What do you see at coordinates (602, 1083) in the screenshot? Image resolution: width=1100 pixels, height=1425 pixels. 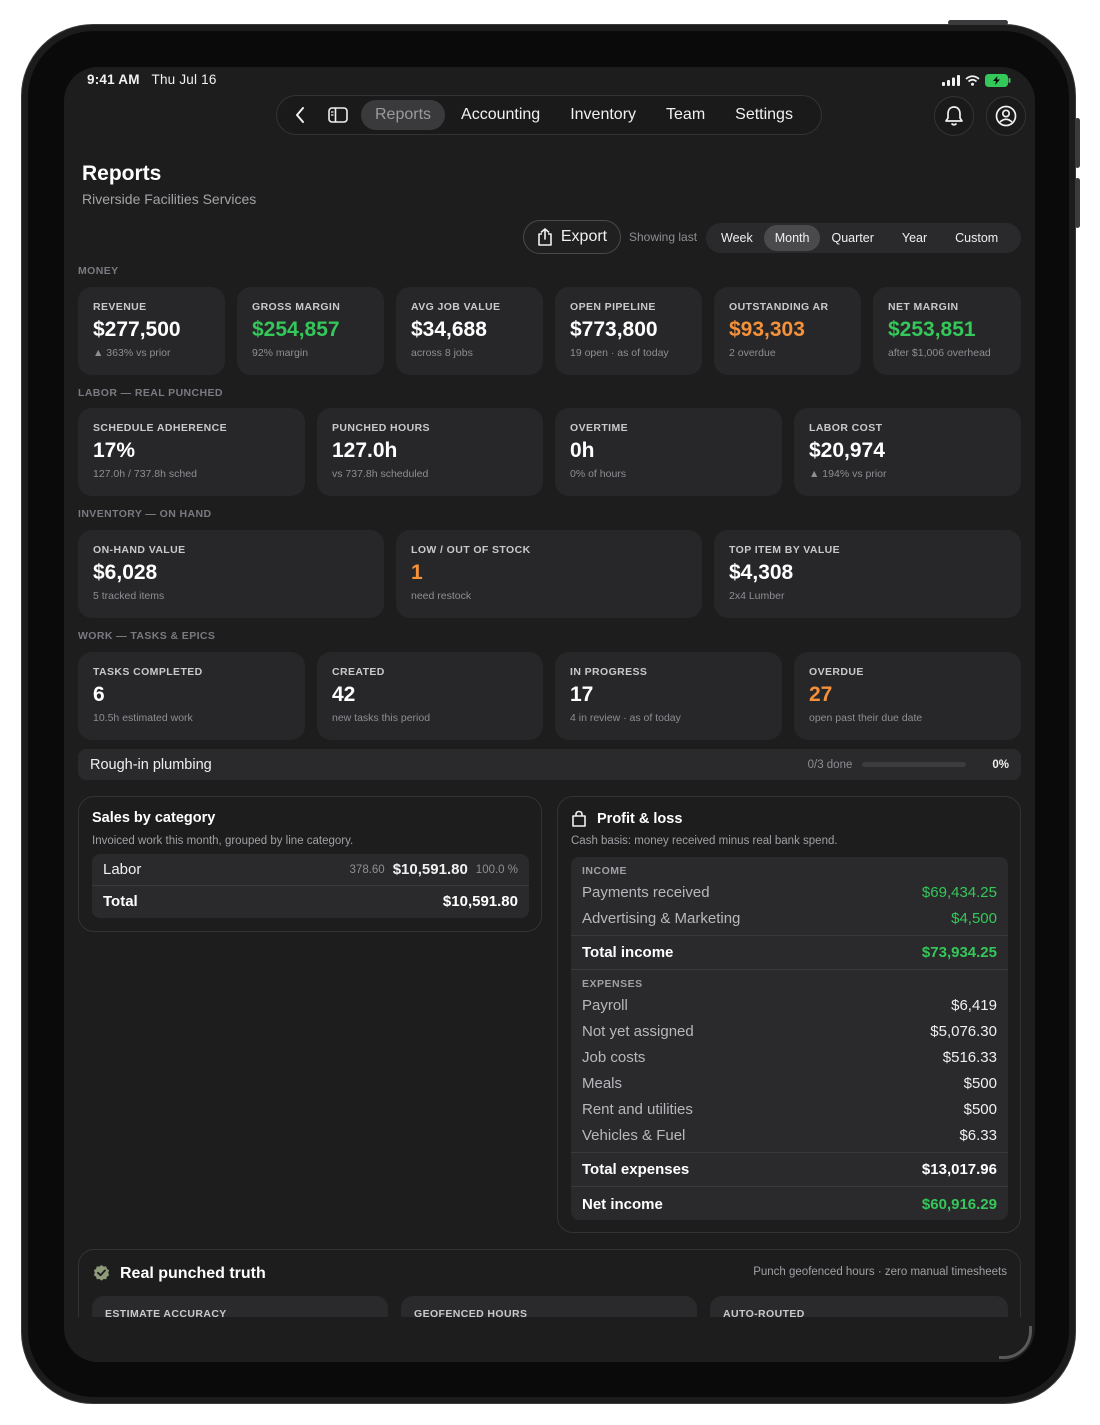 I see `expense-label: Meals` at bounding box center [602, 1083].